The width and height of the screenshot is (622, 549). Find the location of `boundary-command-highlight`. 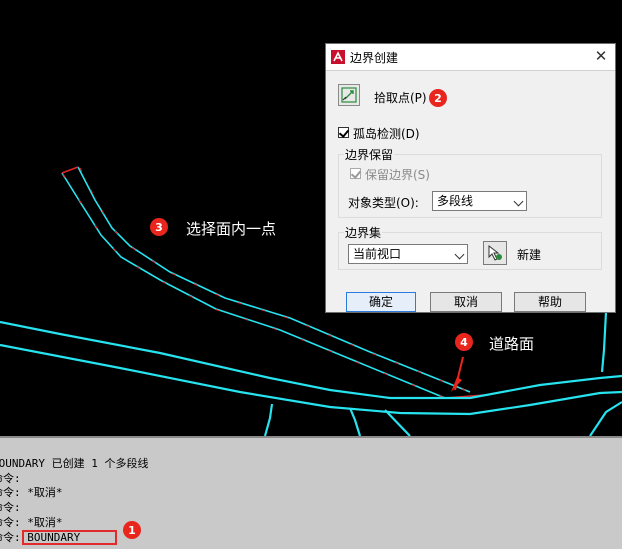

boundary-command-highlight is located at coordinates (69, 537).